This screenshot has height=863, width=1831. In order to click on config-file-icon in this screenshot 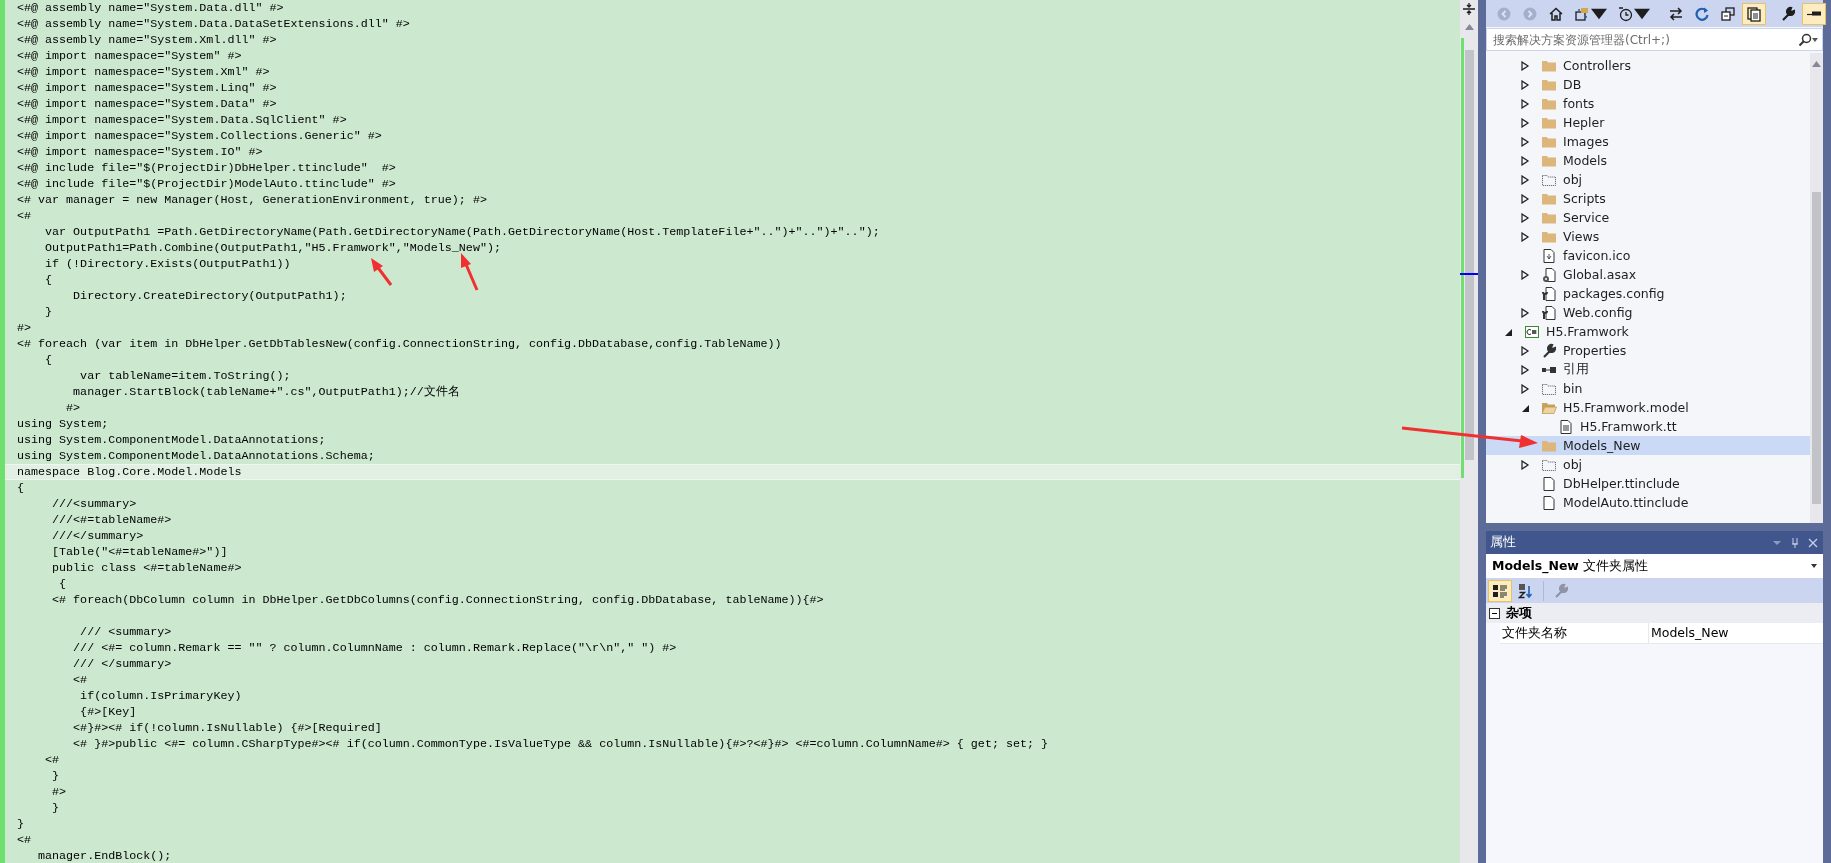, I will do `click(1549, 312)`.